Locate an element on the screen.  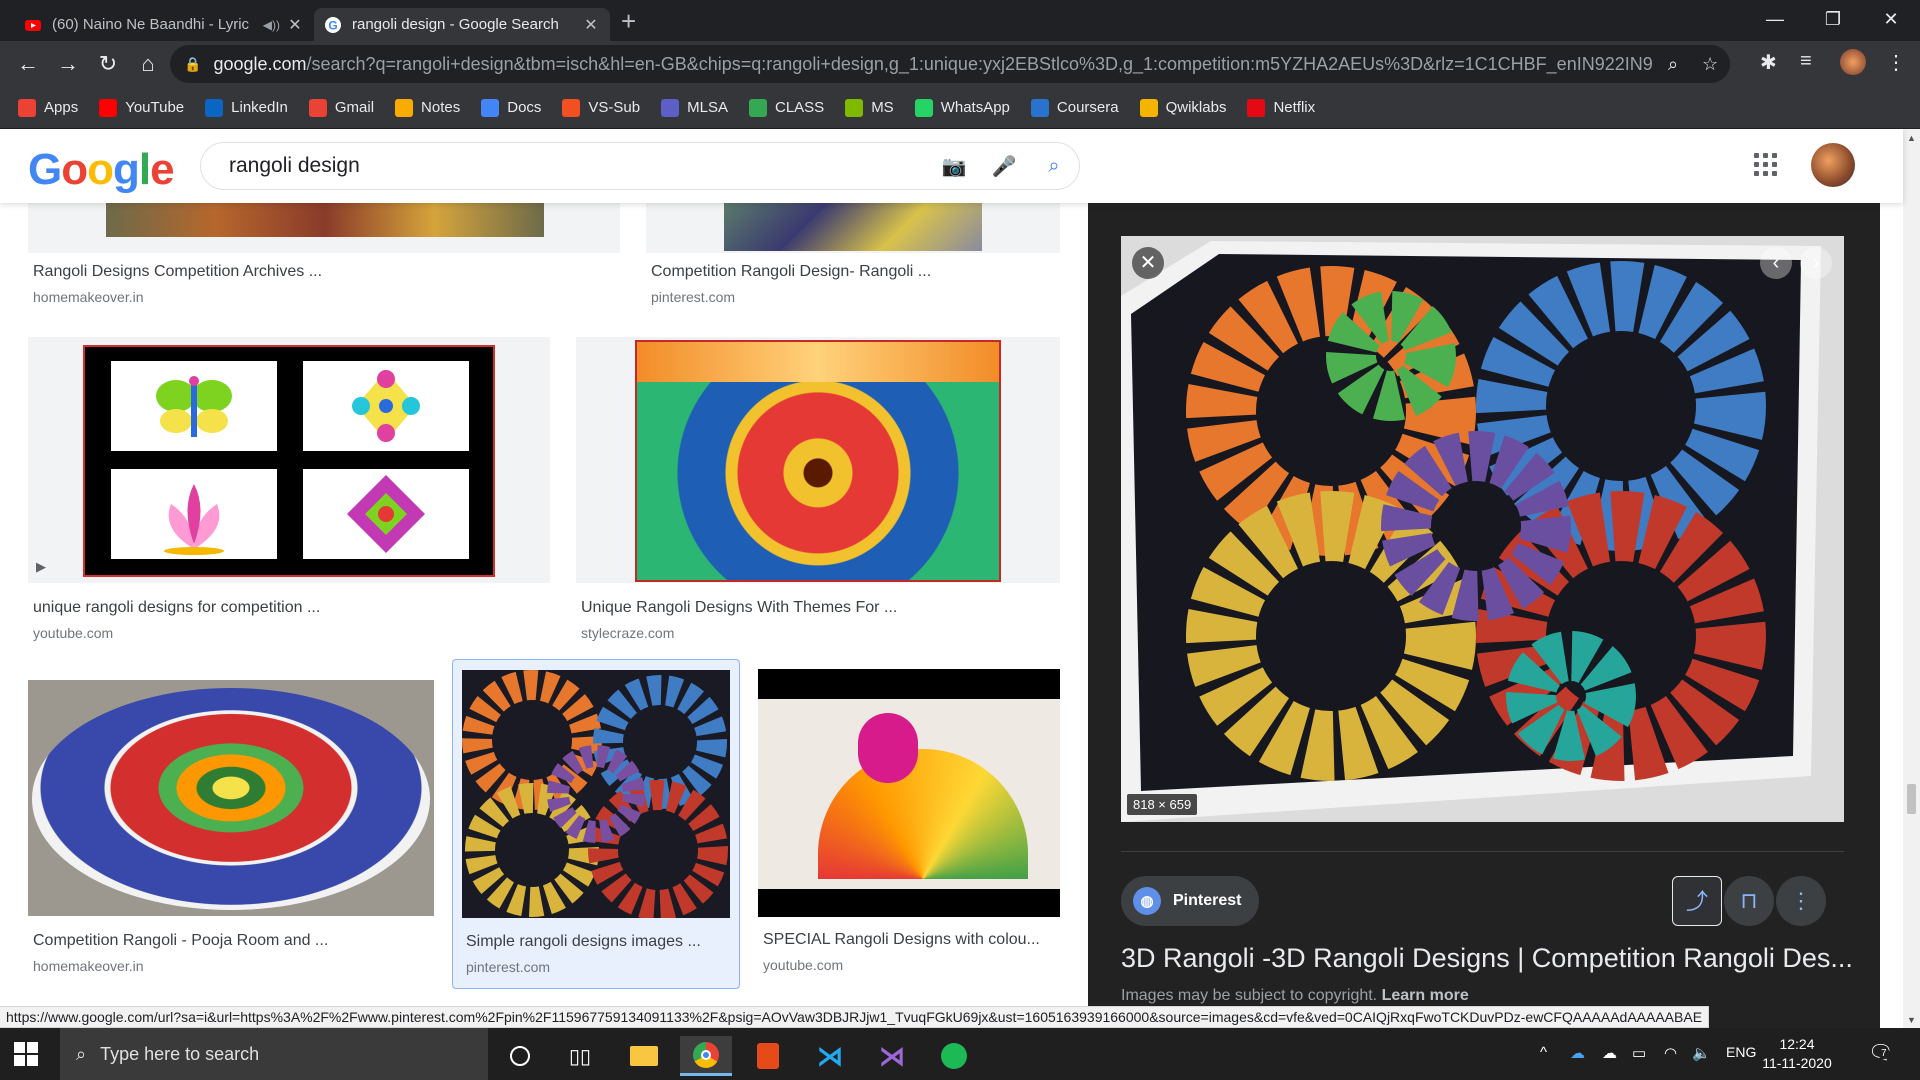
windows-start-icon is located at coordinates (26, 1054).